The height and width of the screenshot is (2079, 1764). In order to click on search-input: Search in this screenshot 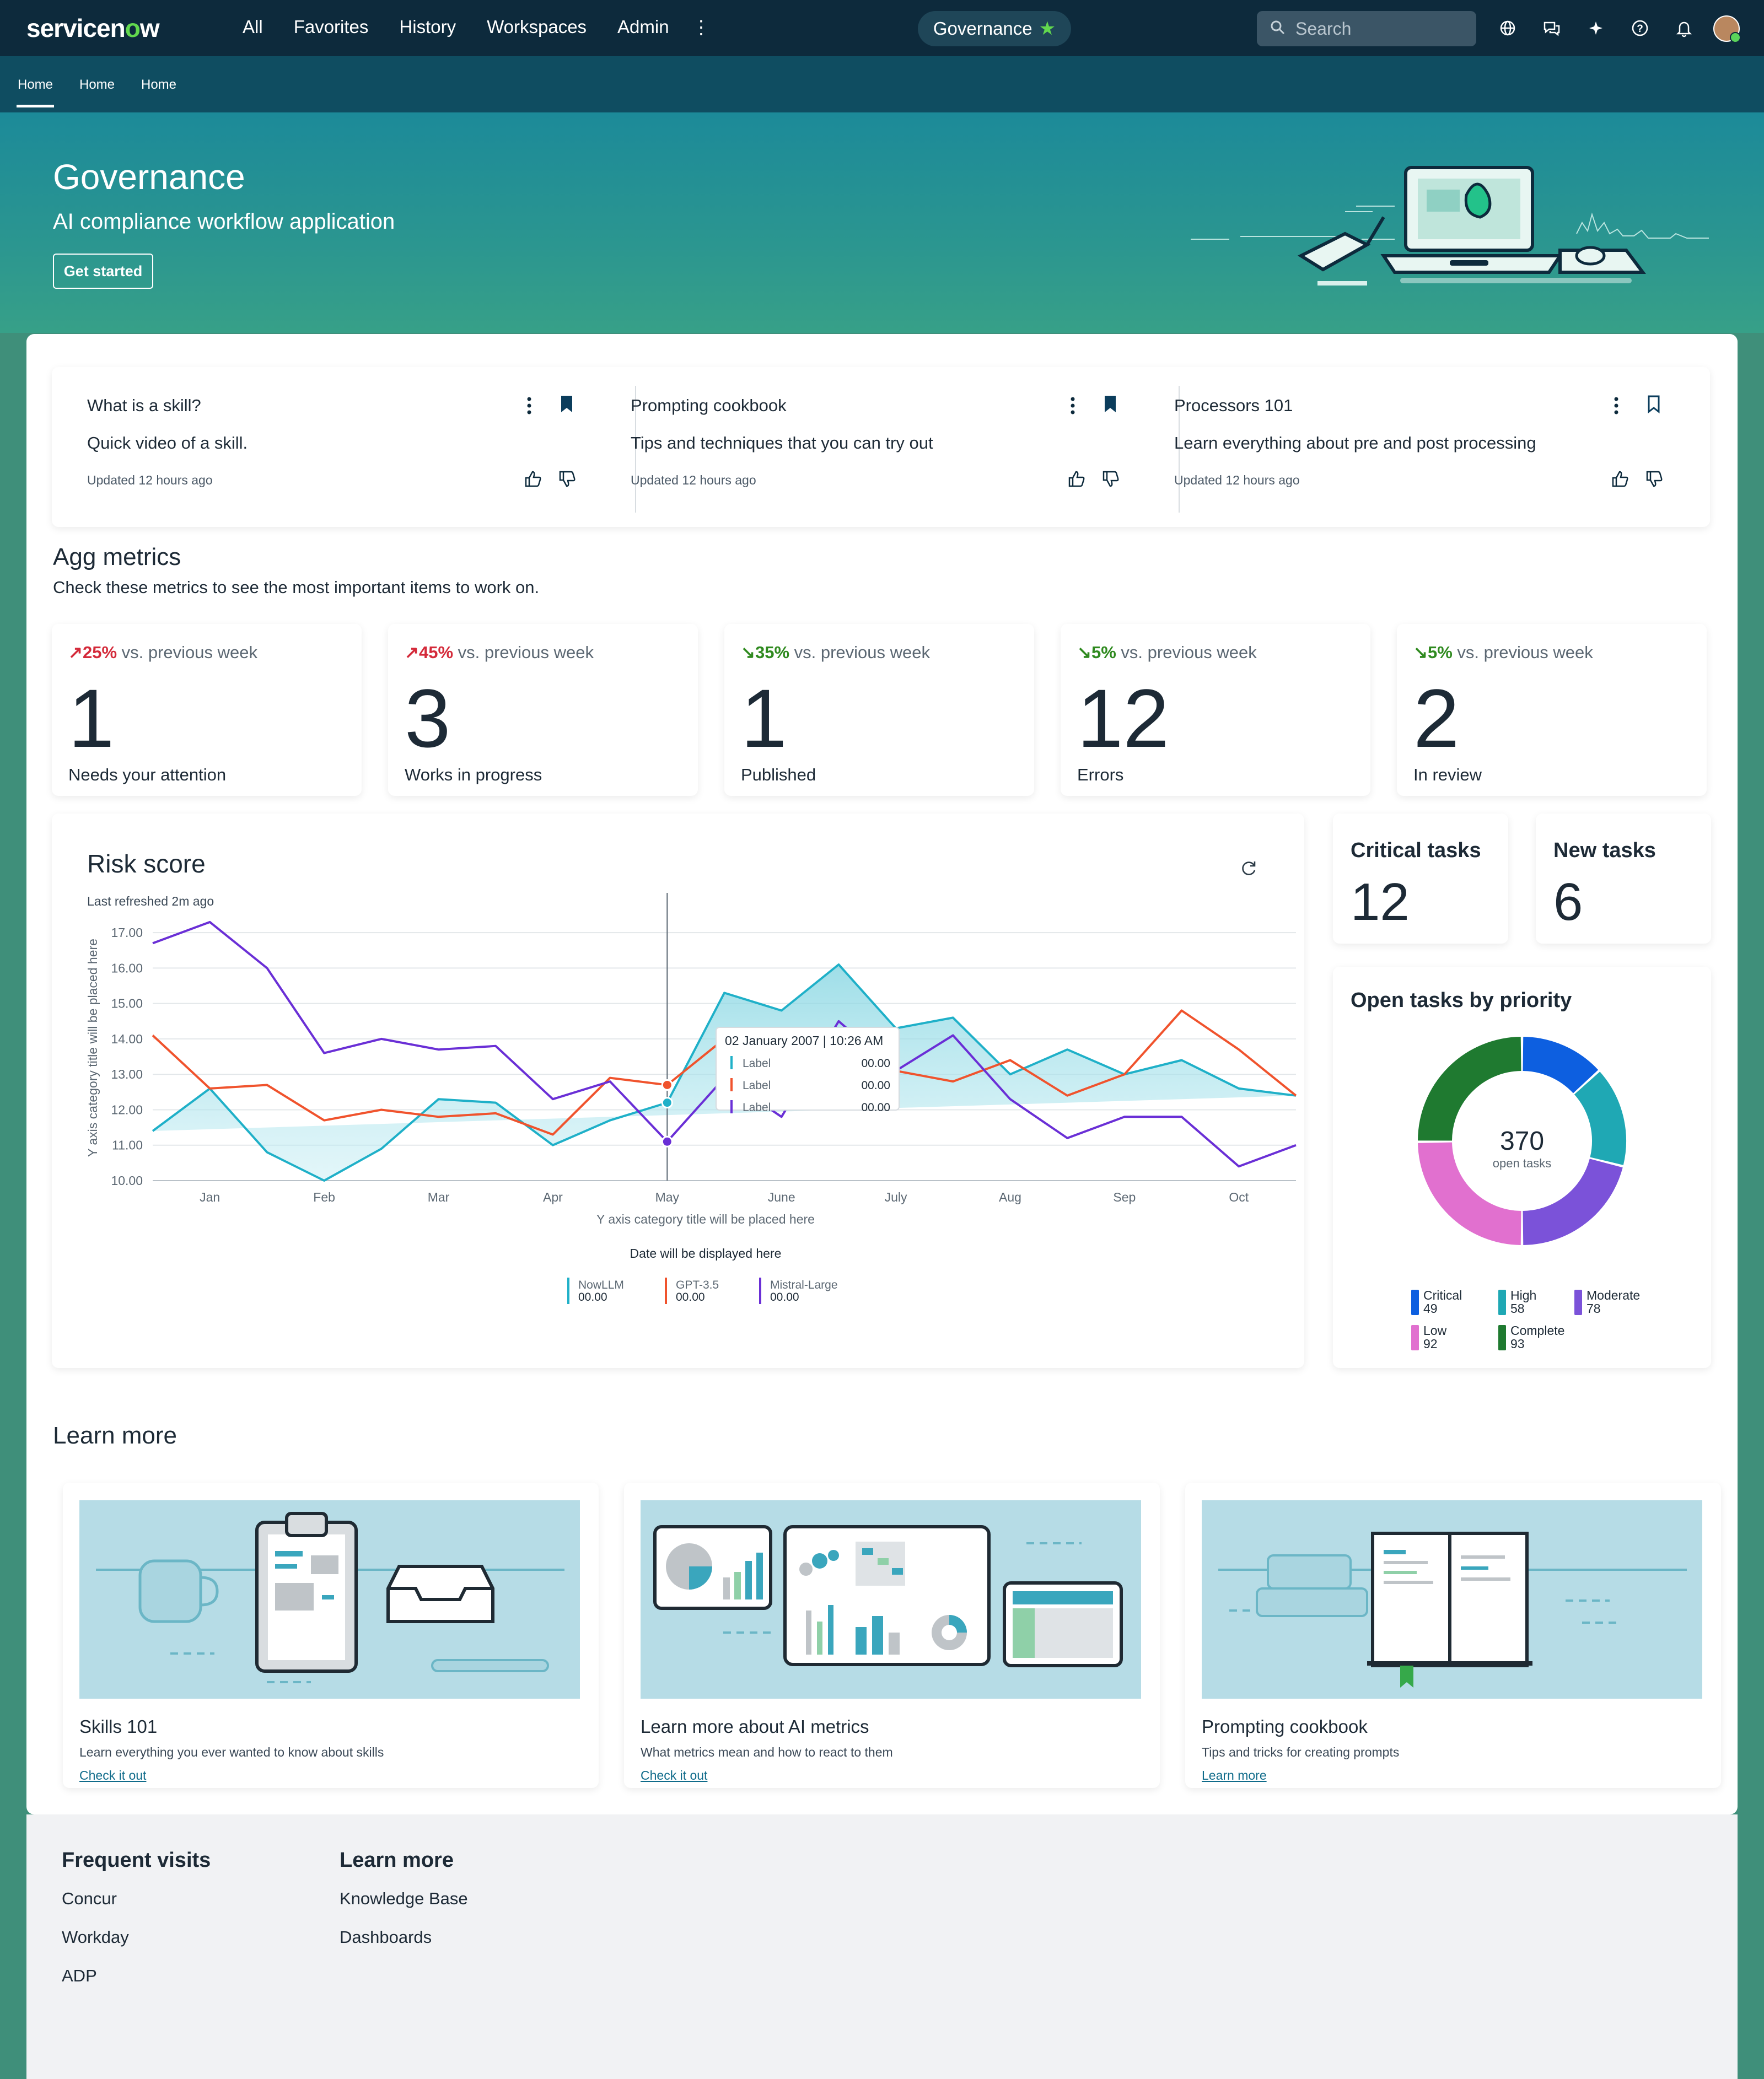, I will do `click(1367, 28)`.